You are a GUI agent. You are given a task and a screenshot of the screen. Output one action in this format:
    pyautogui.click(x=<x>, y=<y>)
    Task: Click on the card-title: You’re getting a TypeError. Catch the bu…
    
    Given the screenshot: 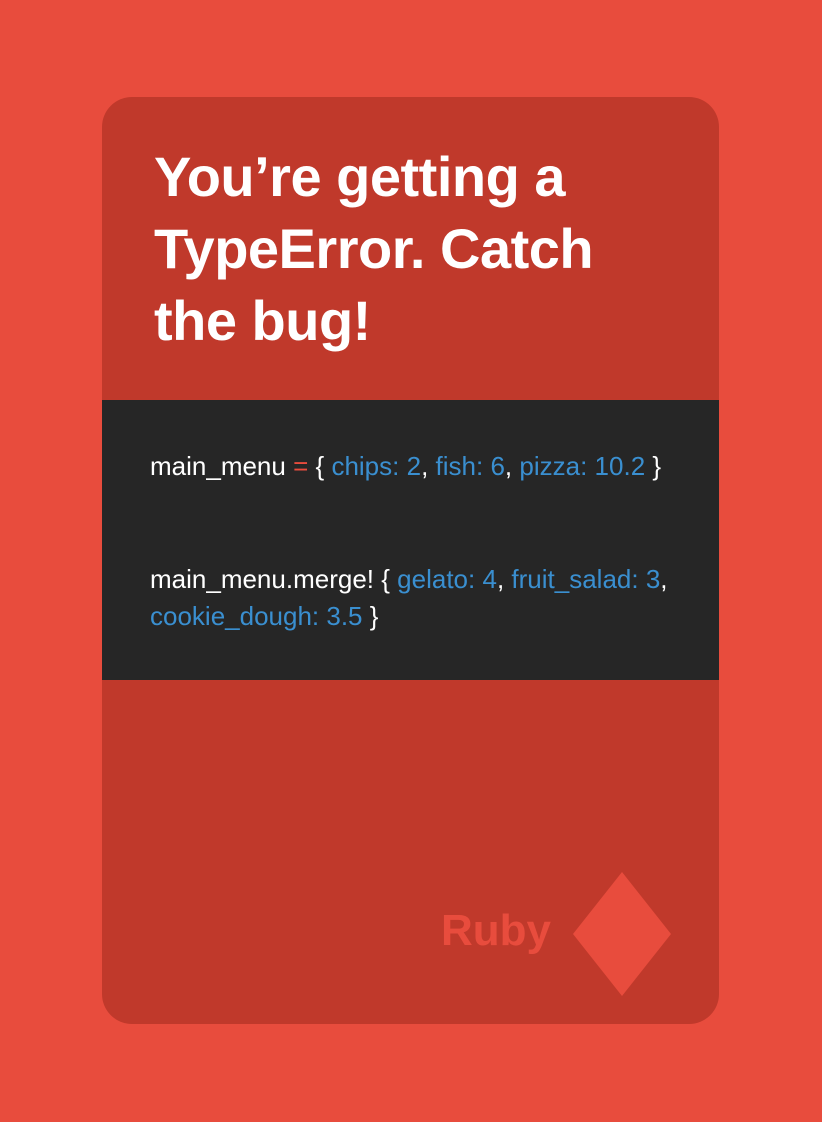 What is the action you would take?
    pyautogui.click(x=374, y=248)
    